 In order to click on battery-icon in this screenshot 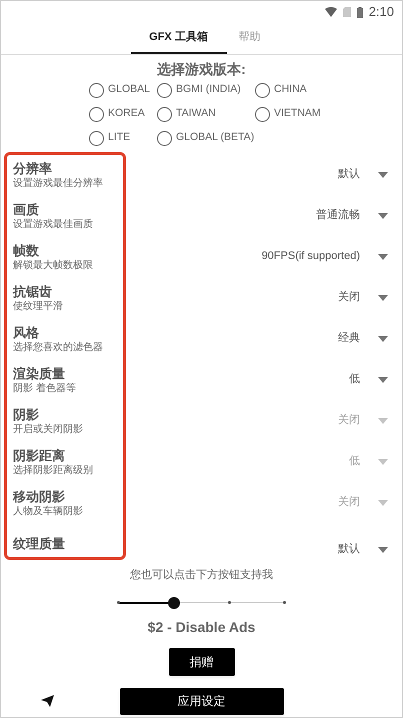, I will do `click(359, 12)`.